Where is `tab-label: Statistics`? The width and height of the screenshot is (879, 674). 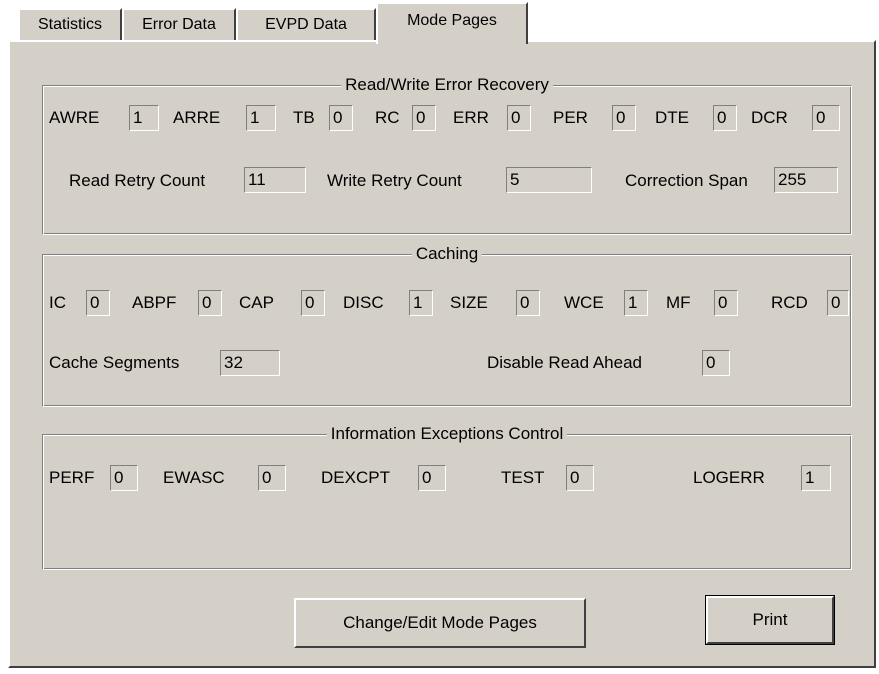 tab-label: Statistics is located at coordinates (69, 24).